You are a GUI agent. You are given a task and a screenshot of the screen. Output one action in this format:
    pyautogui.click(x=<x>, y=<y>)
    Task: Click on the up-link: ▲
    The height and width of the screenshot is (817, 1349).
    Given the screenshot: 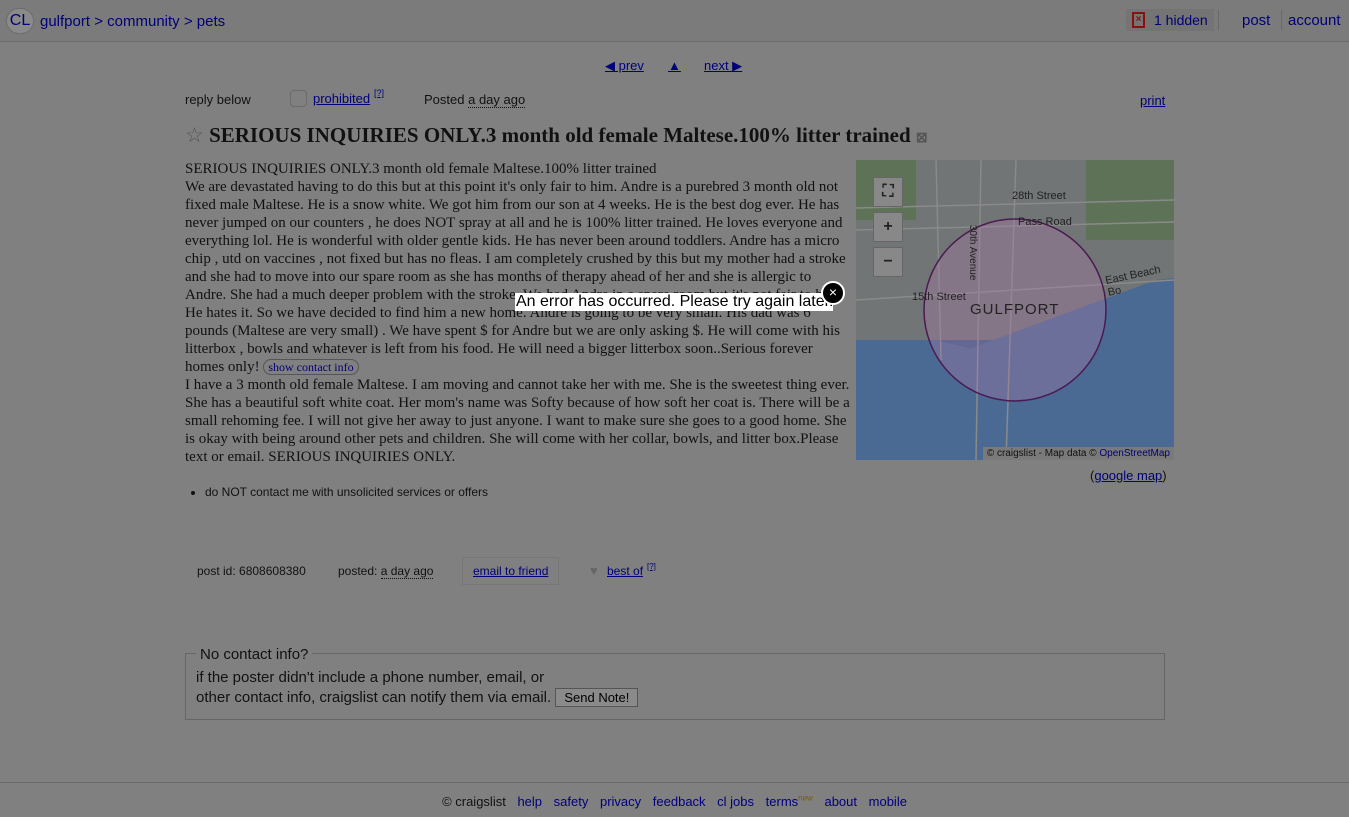 What is the action you would take?
    pyautogui.click(x=674, y=65)
    